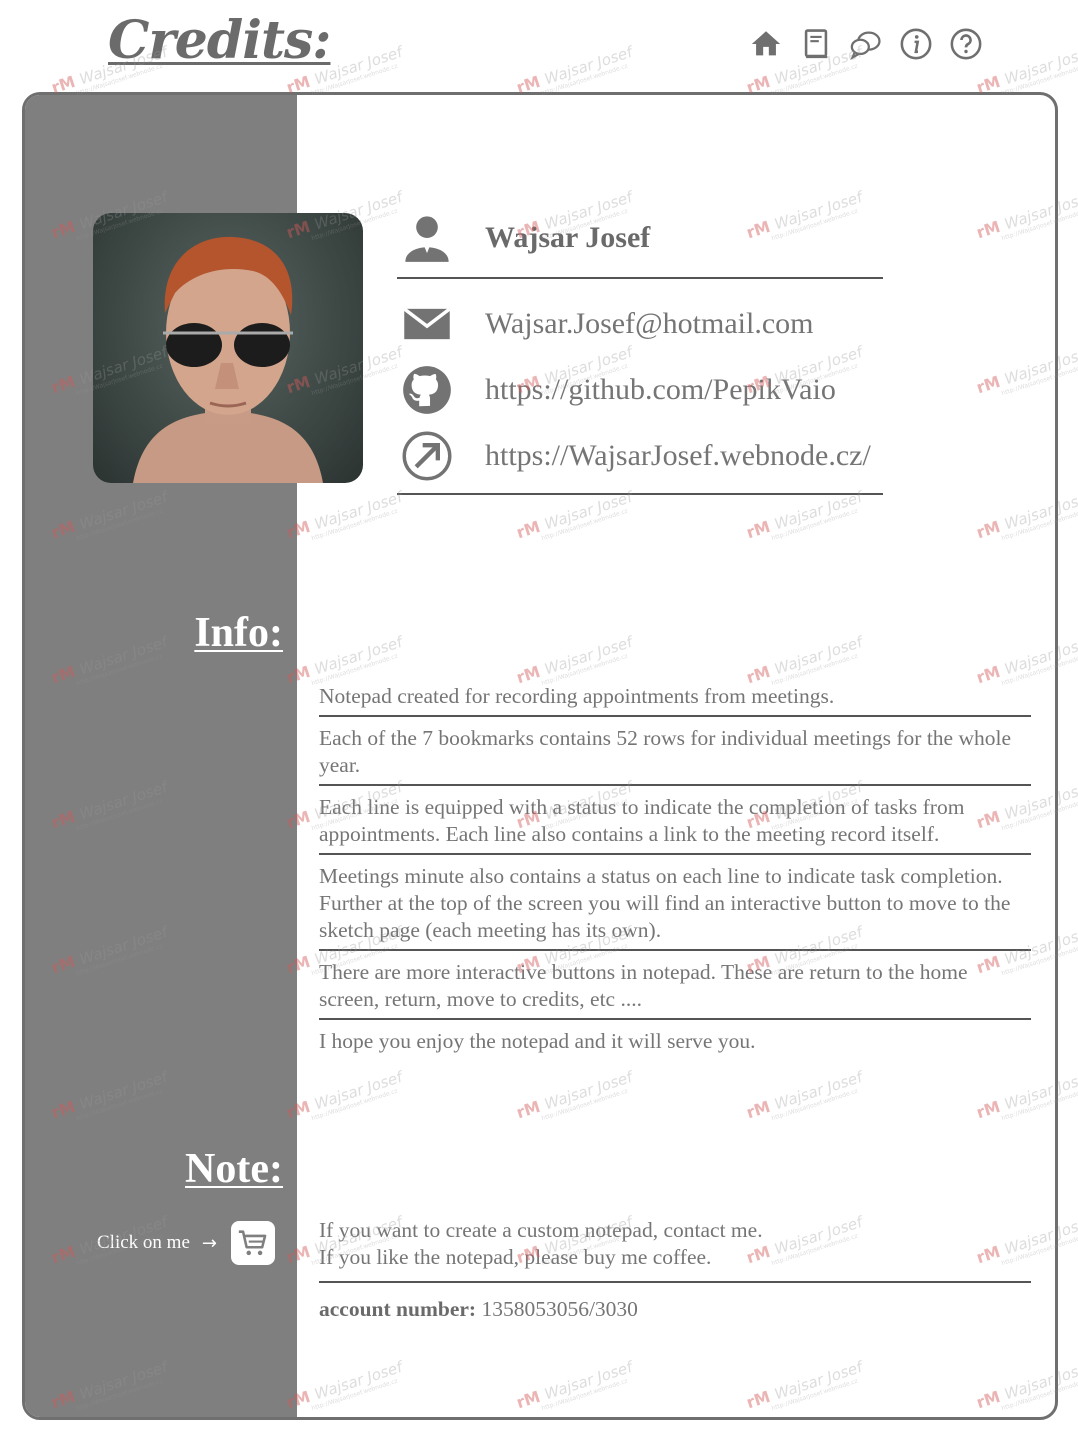  I want to click on contact-github-row: https://github.com/PepikVaio, so click(640, 390).